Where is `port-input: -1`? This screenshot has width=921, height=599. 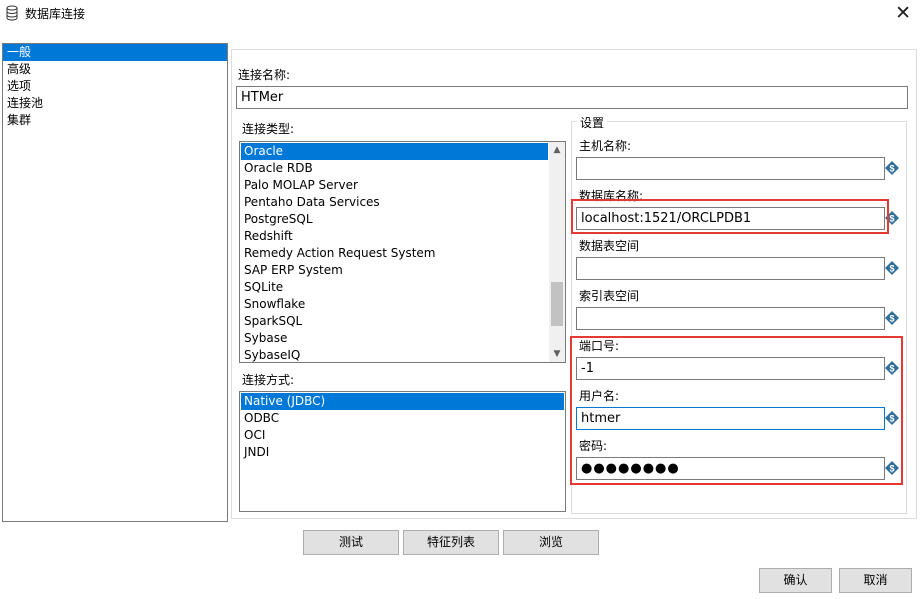
port-input: -1 is located at coordinates (730, 368).